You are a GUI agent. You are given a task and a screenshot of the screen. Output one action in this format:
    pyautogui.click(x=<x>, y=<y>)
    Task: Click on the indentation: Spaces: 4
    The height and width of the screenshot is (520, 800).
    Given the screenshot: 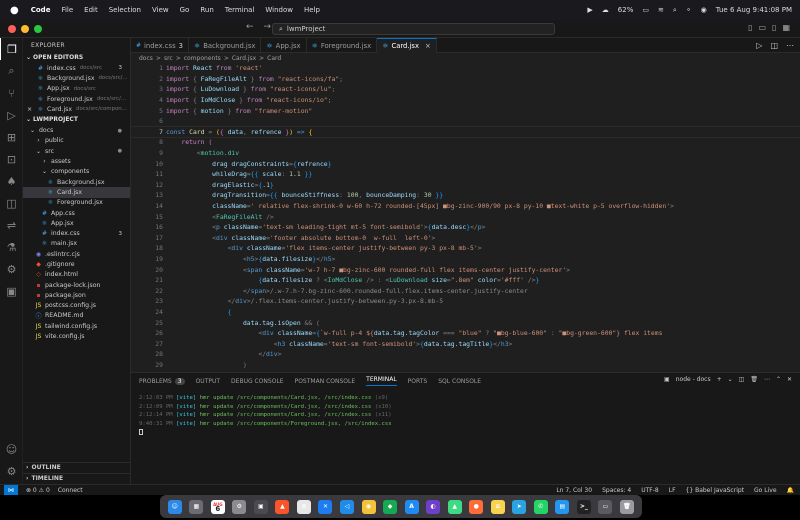 What is the action you would take?
    pyautogui.click(x=616, y=490)
    